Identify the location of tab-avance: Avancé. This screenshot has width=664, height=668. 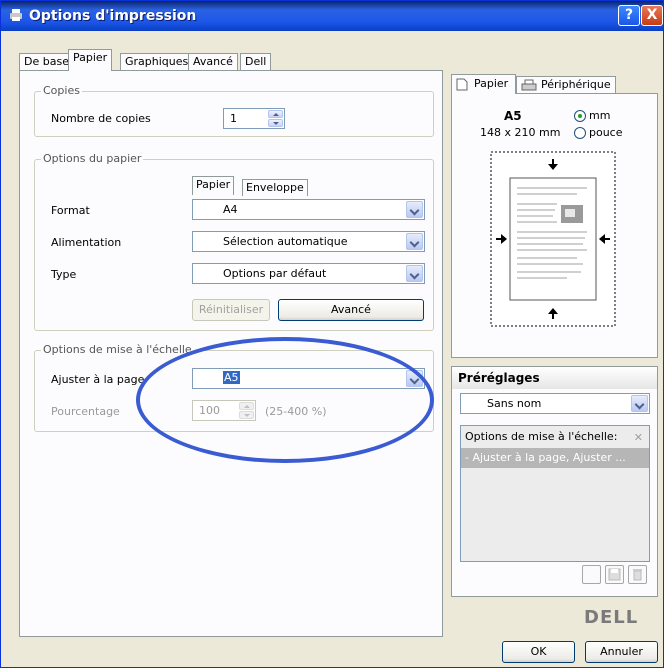
(213, 61).